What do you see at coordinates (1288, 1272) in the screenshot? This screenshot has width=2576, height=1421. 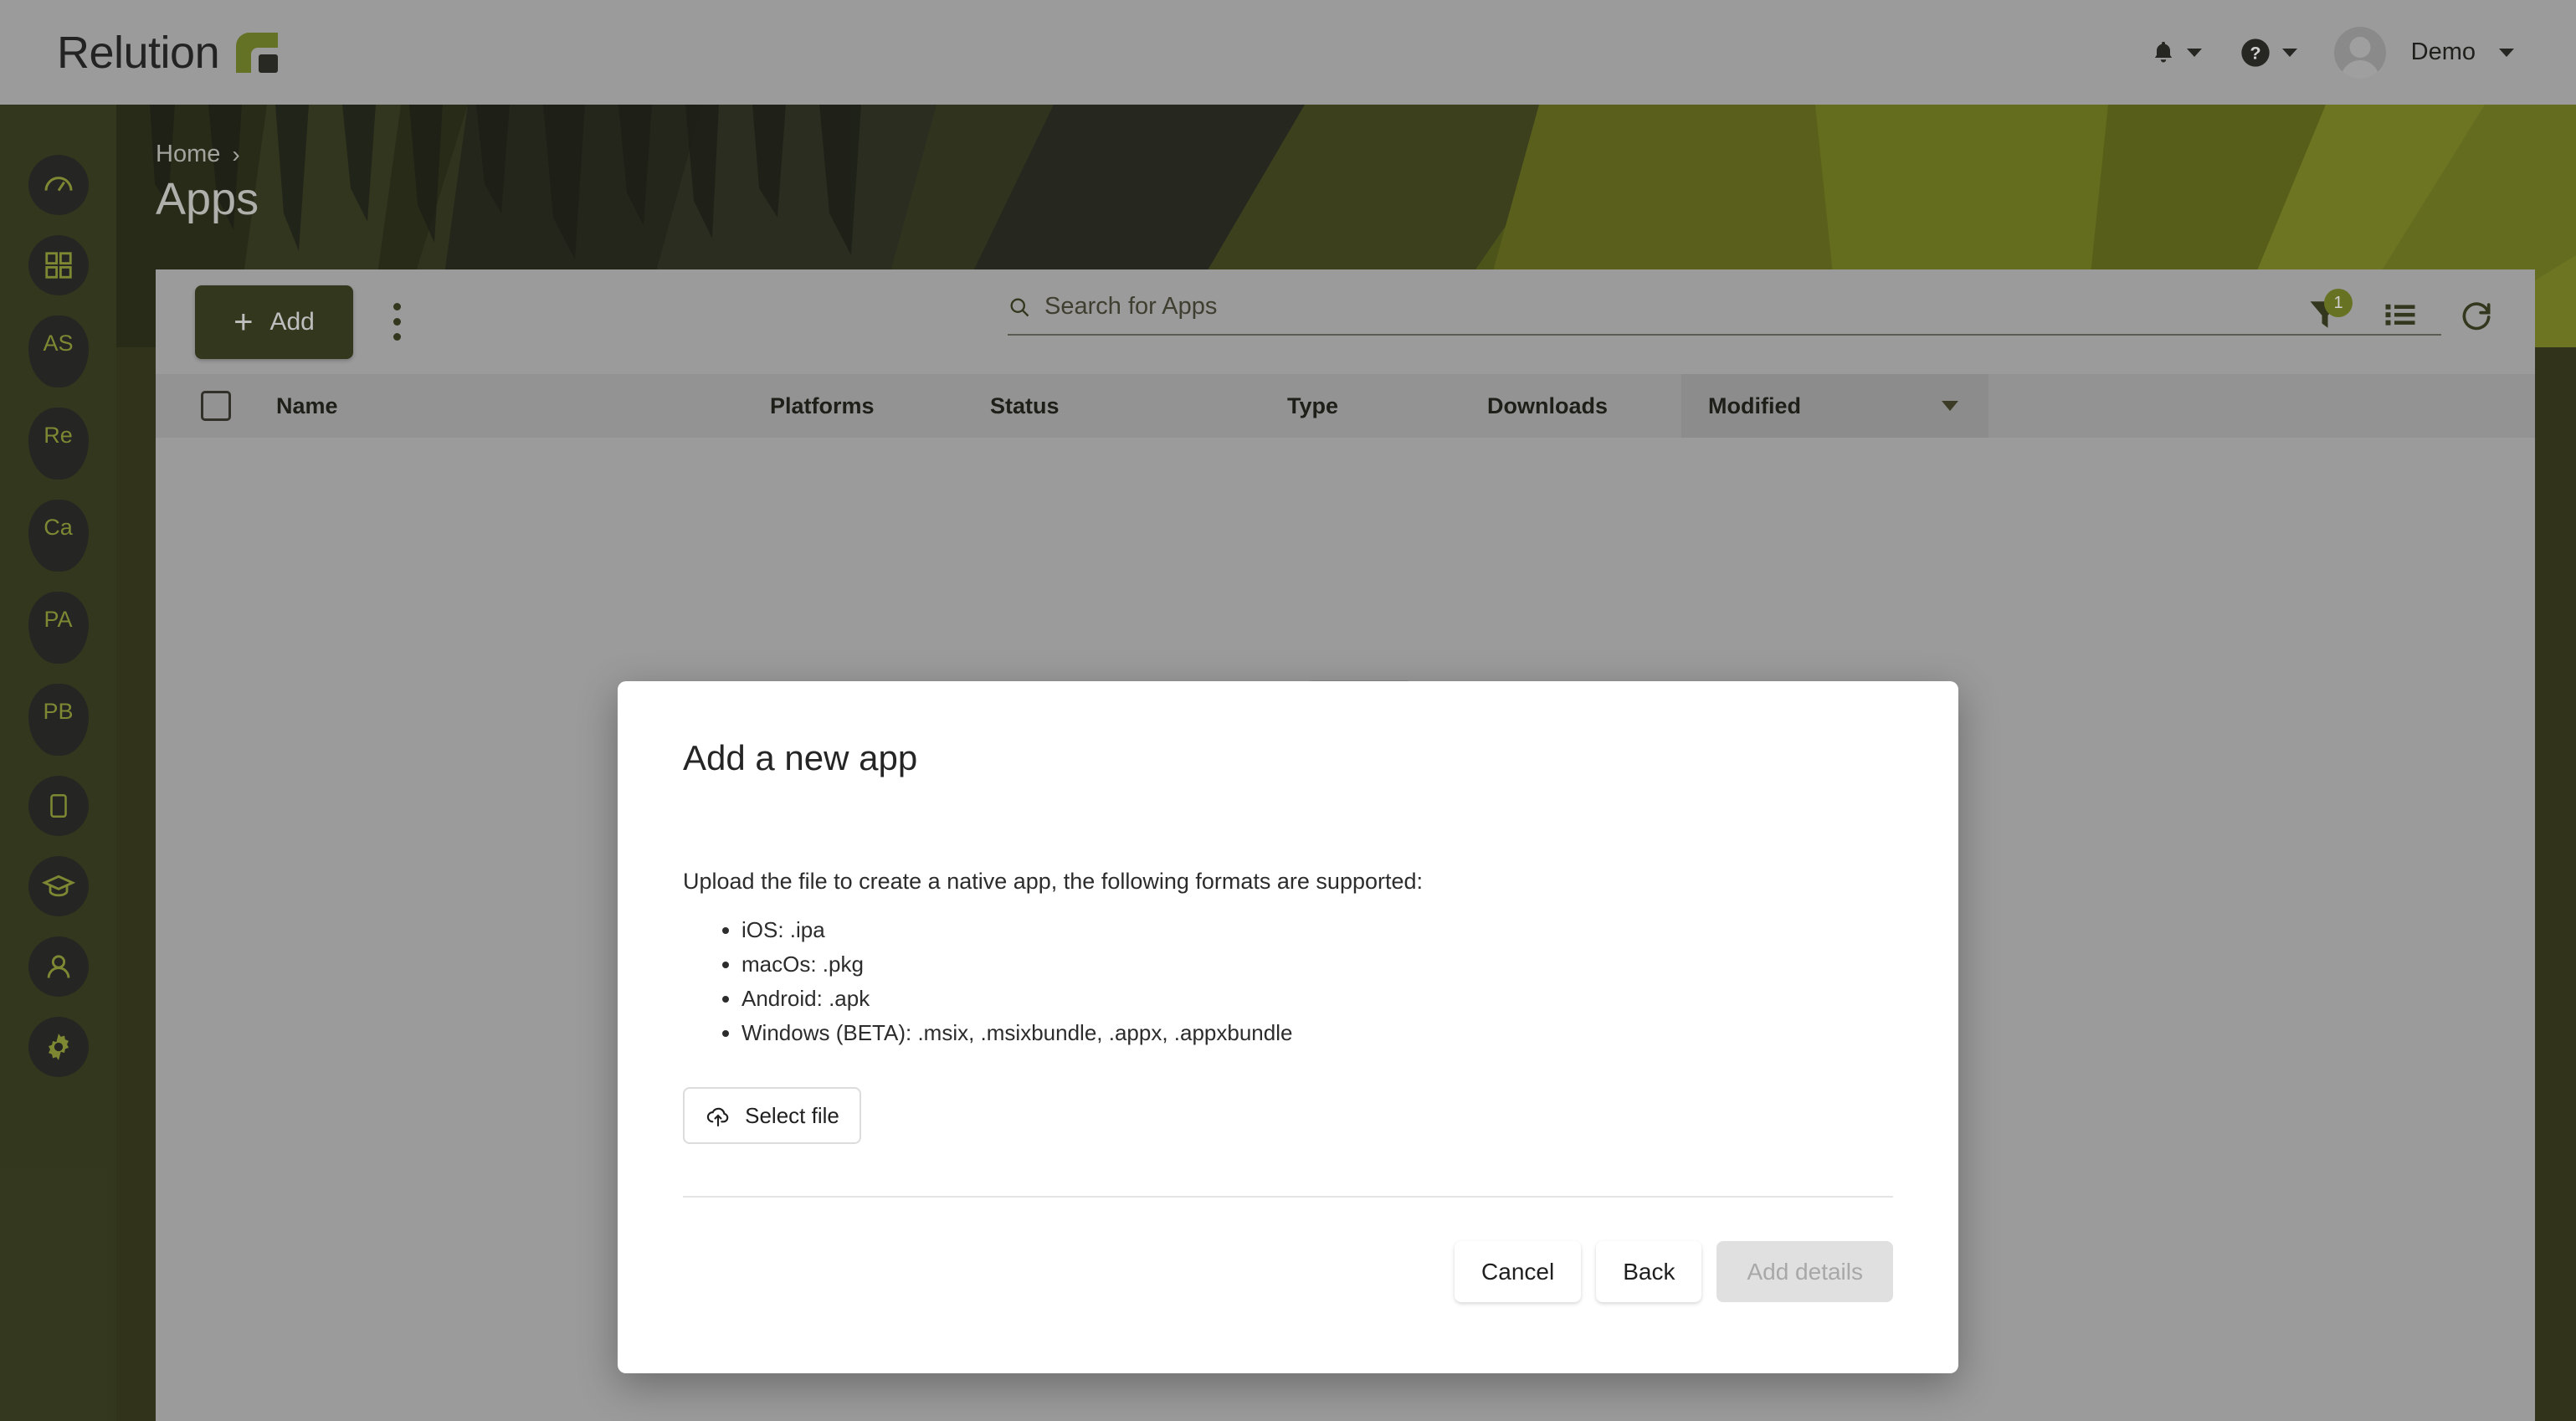 I see `dialog-footer: Cancel Back Add details` at bounding box center [1288, 1272].